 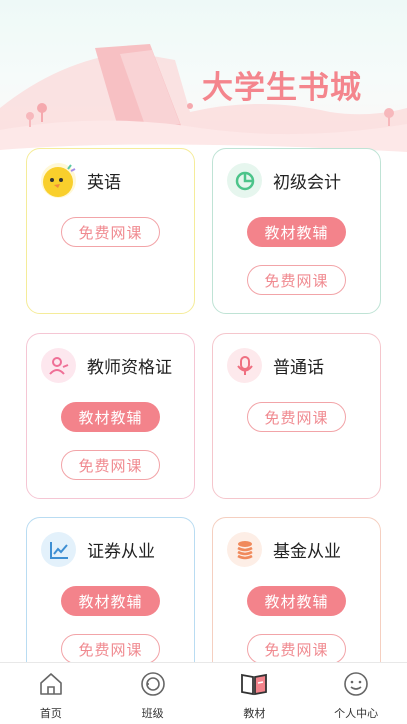 What do you see at coordinates (307, 183) in the screenshot?
I see `card-title: 初级会计` at bounding box center [307, 183].